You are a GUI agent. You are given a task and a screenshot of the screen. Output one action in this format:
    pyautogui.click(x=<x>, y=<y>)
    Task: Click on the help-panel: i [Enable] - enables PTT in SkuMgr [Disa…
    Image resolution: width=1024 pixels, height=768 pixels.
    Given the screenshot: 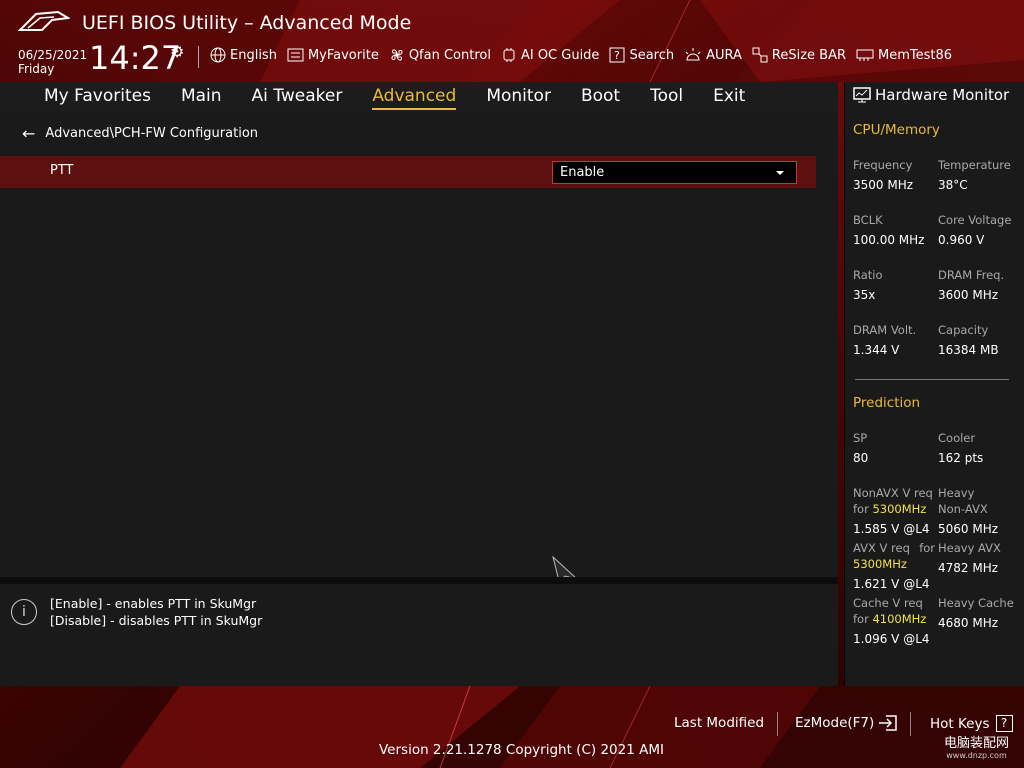 What is the action you would take?
    pyautogui.click(x=419, y=635)
    